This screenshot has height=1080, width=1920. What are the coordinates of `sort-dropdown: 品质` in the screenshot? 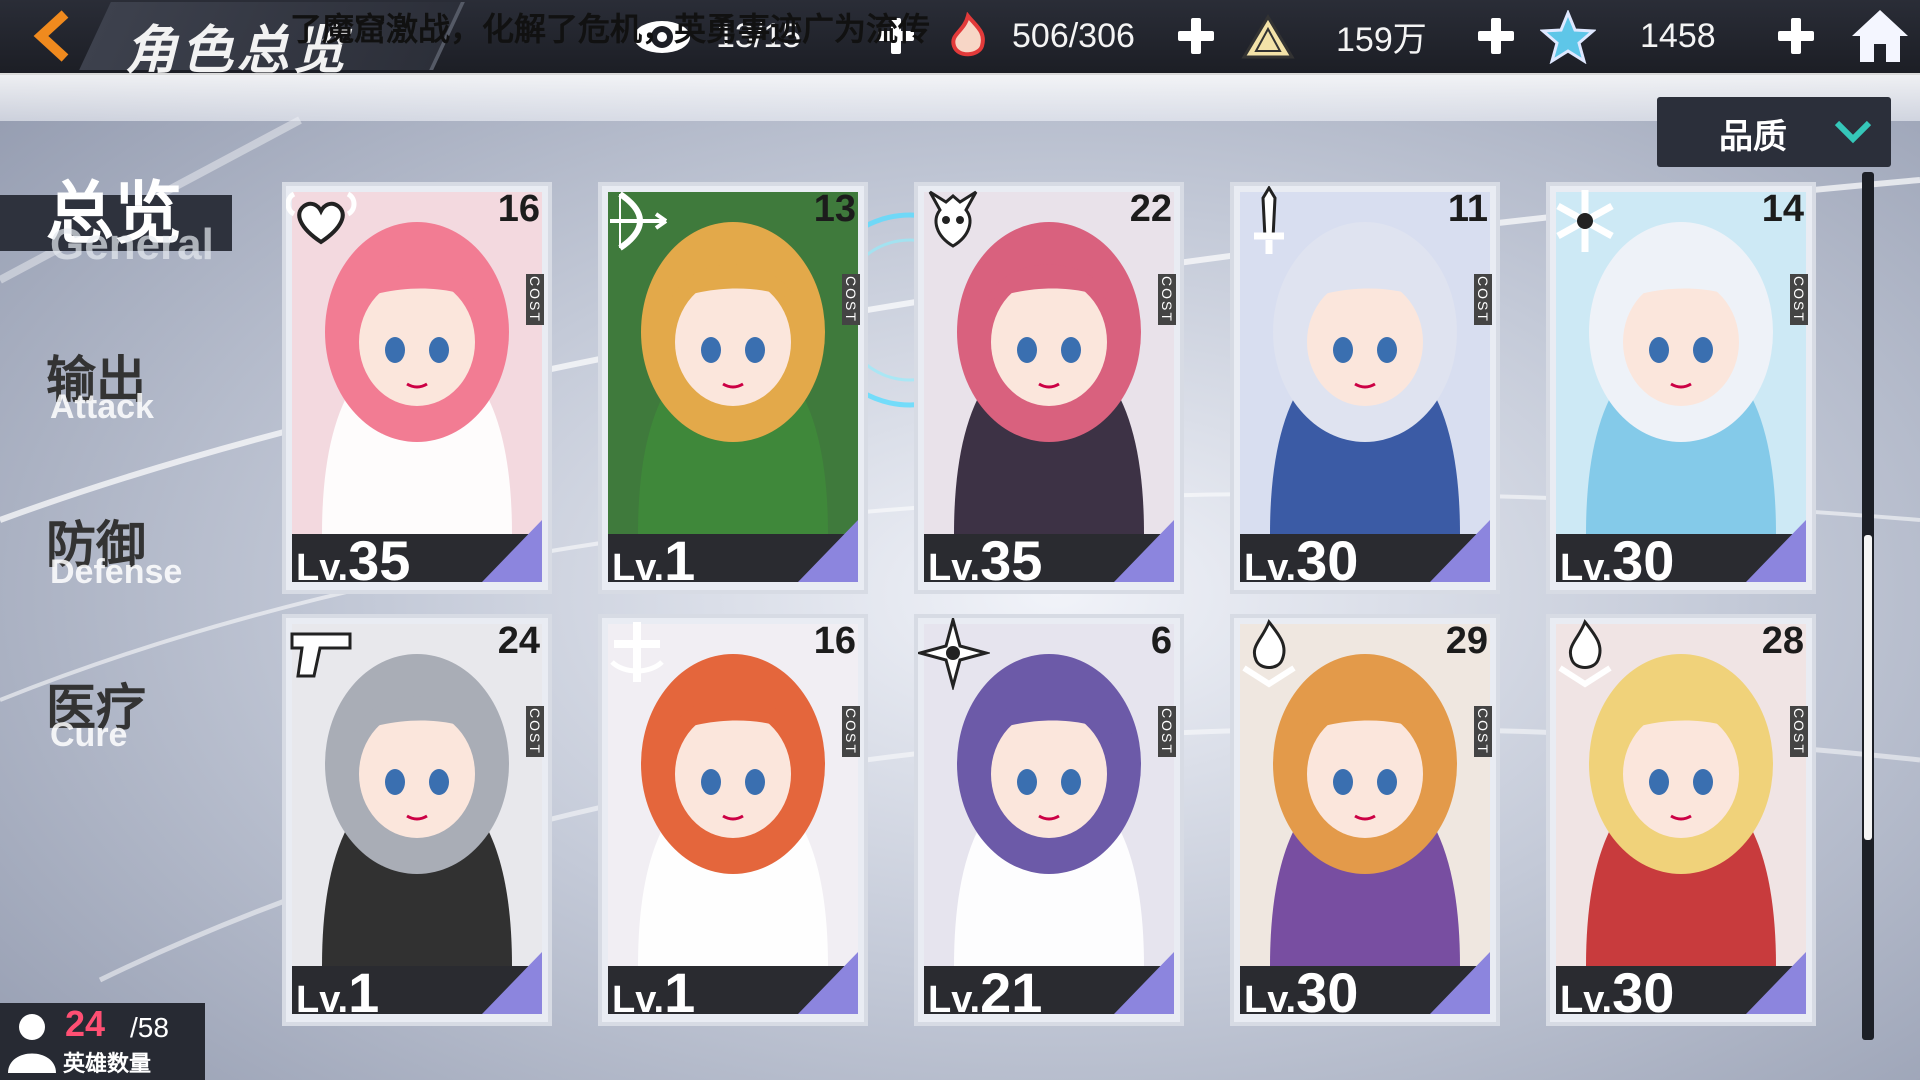 It's located at (1774, 132).